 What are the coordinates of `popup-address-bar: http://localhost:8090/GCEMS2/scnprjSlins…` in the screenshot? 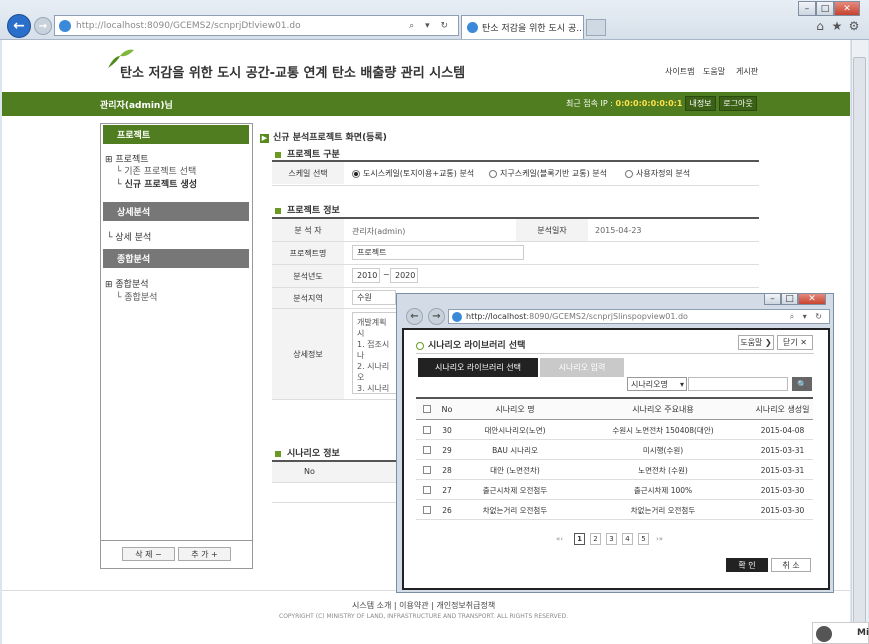 It's located at (639, 316).